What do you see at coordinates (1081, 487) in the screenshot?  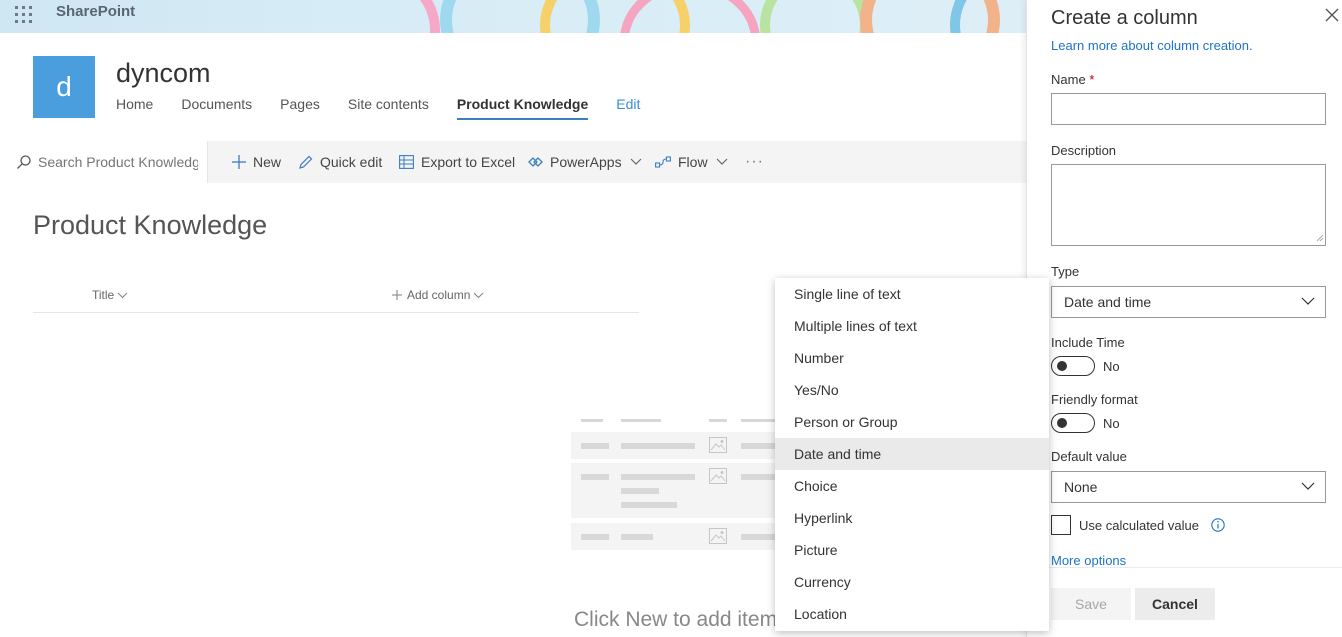 I see `default-value-selected: None` at bounding box center [1081, 487].